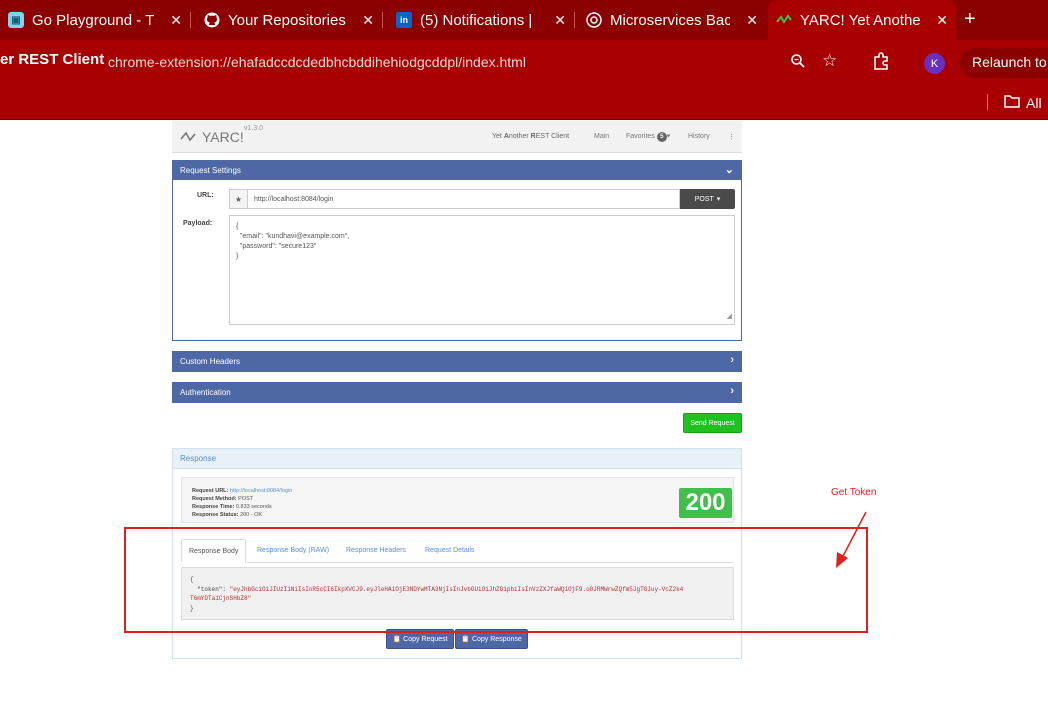 Image resolution: width=1048 pixels, height=702 pixels. I want to click on zoom-icon, so click(798, 63).